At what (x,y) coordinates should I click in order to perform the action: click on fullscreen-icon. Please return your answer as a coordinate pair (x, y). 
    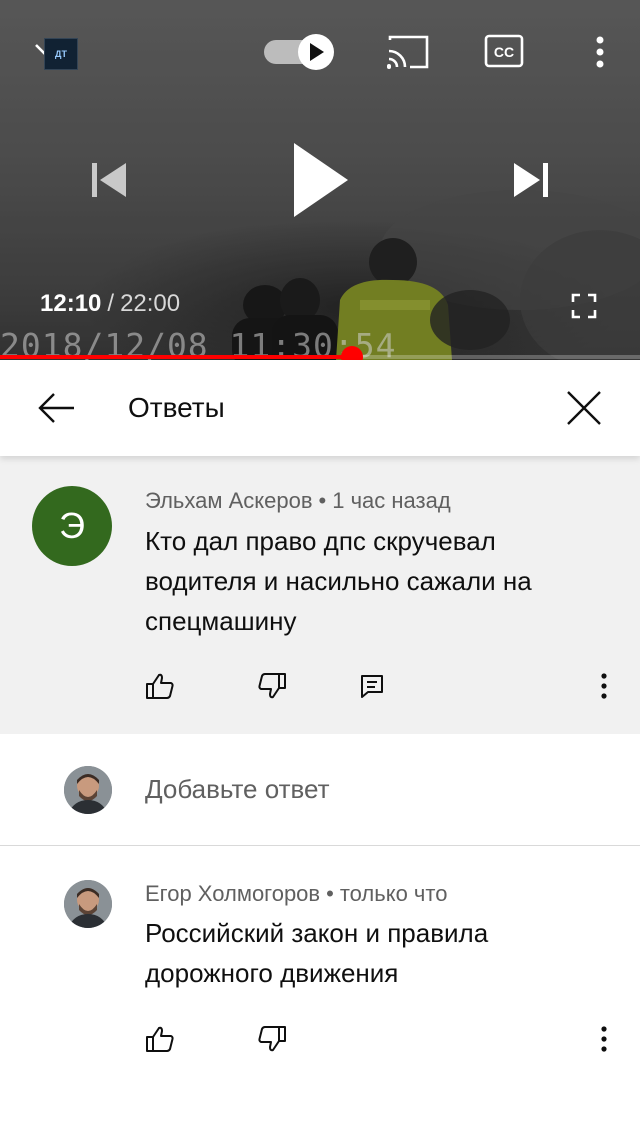
    Looking at the image, I should click on (584, 306).